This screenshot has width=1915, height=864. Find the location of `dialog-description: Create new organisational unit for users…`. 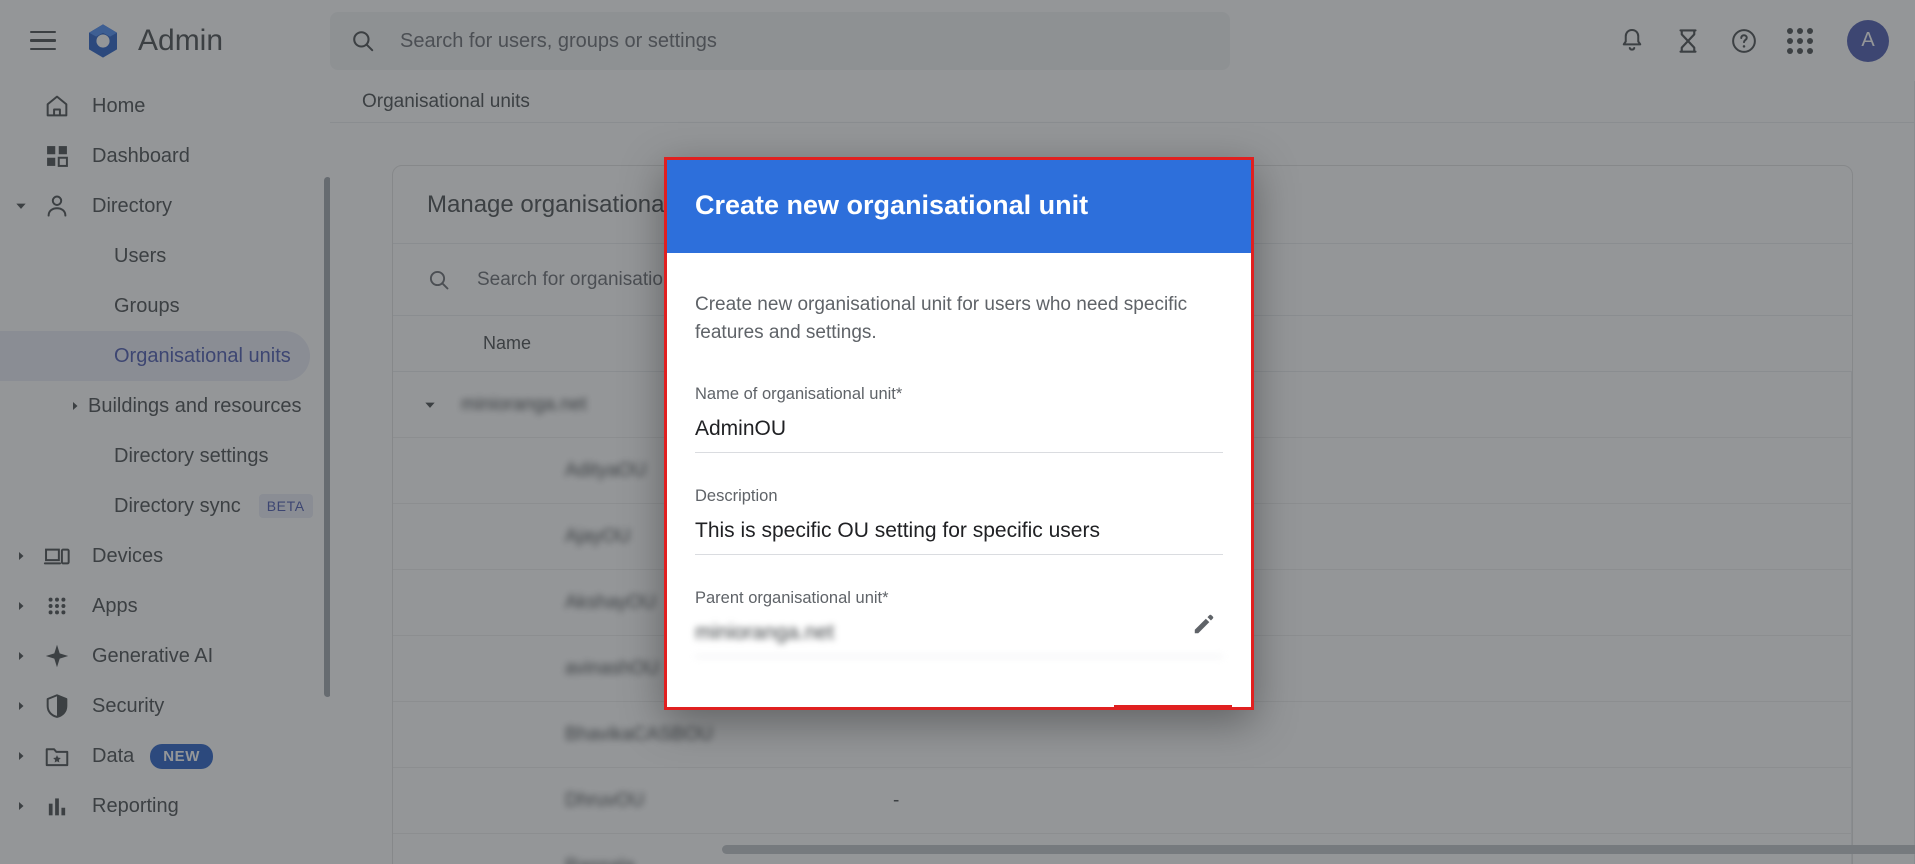

dialog-description: Create new organisational unit for users… is located at coordinates (941, 319).